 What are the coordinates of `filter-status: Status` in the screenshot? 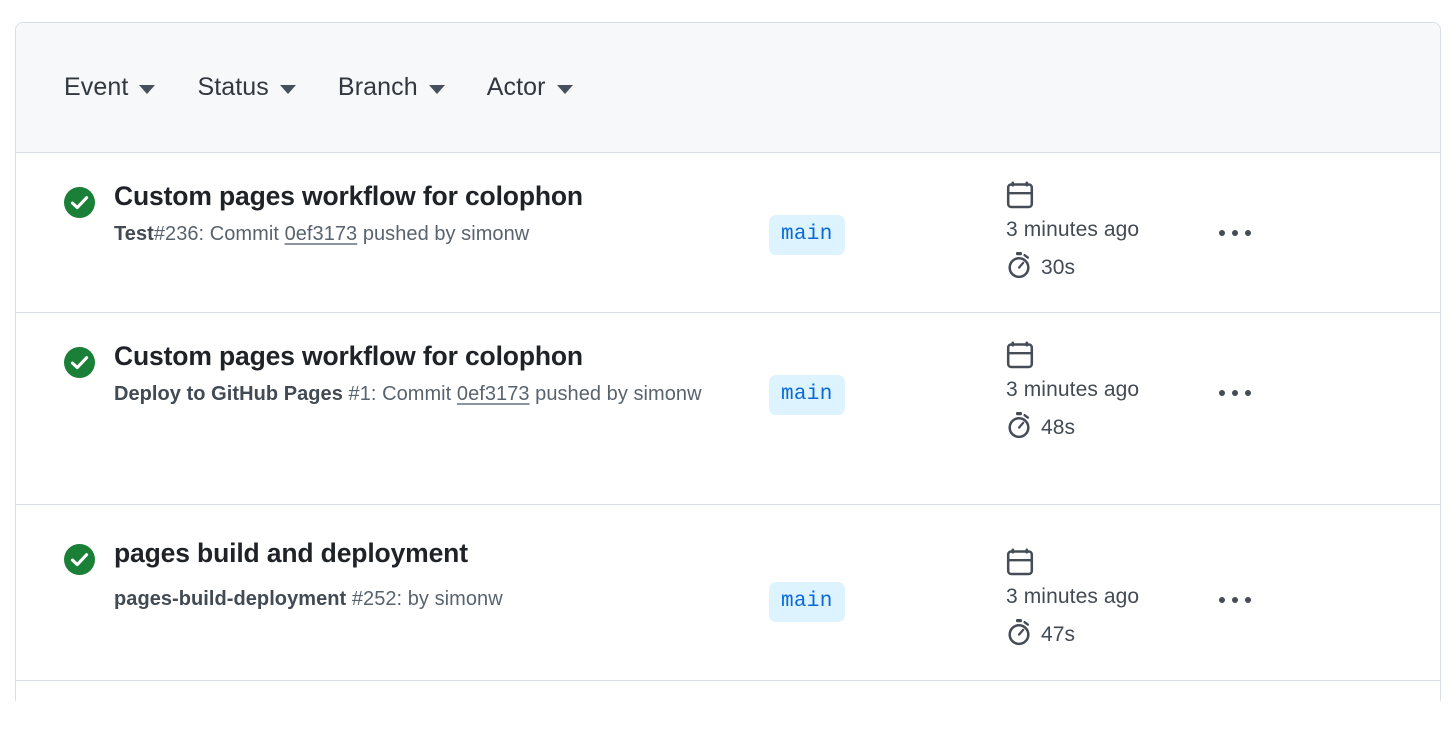 It's located at (246, 87).